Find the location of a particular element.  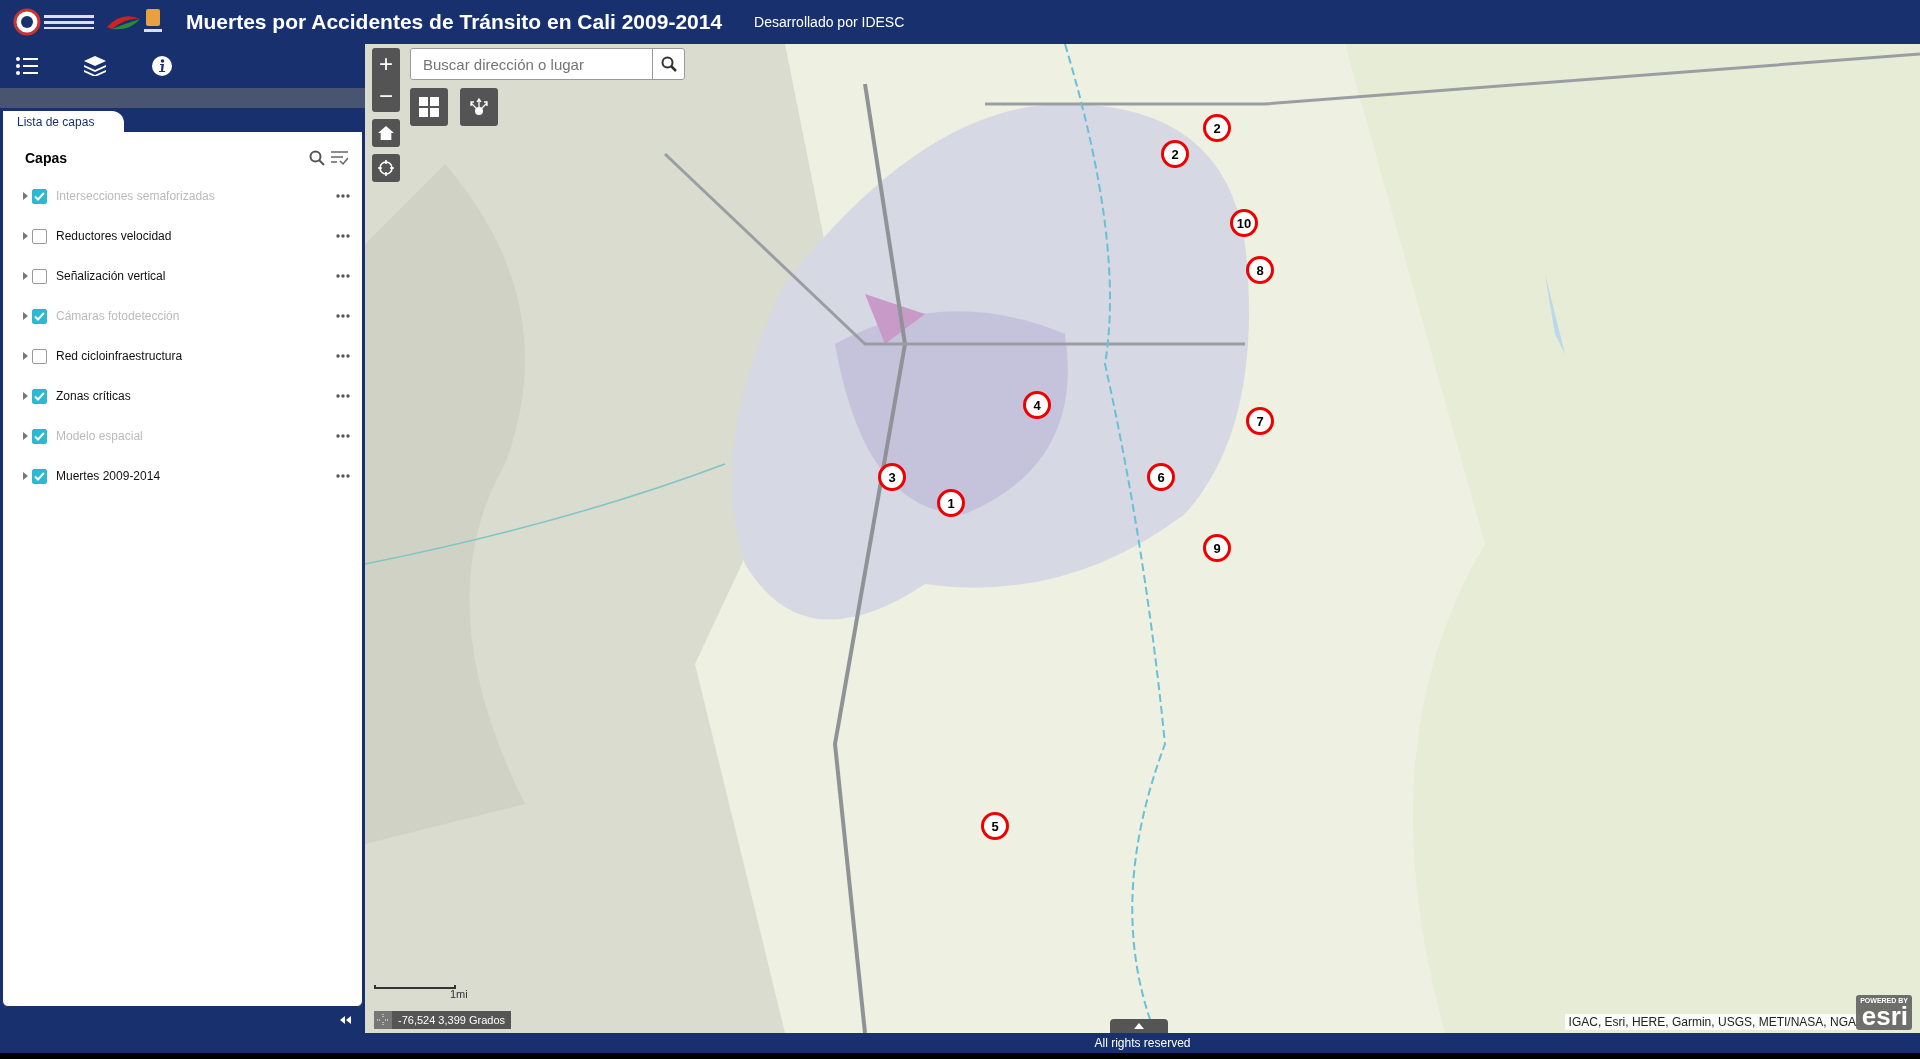

footer-text: All rights reserved is located at coordinates (1142, 1043).